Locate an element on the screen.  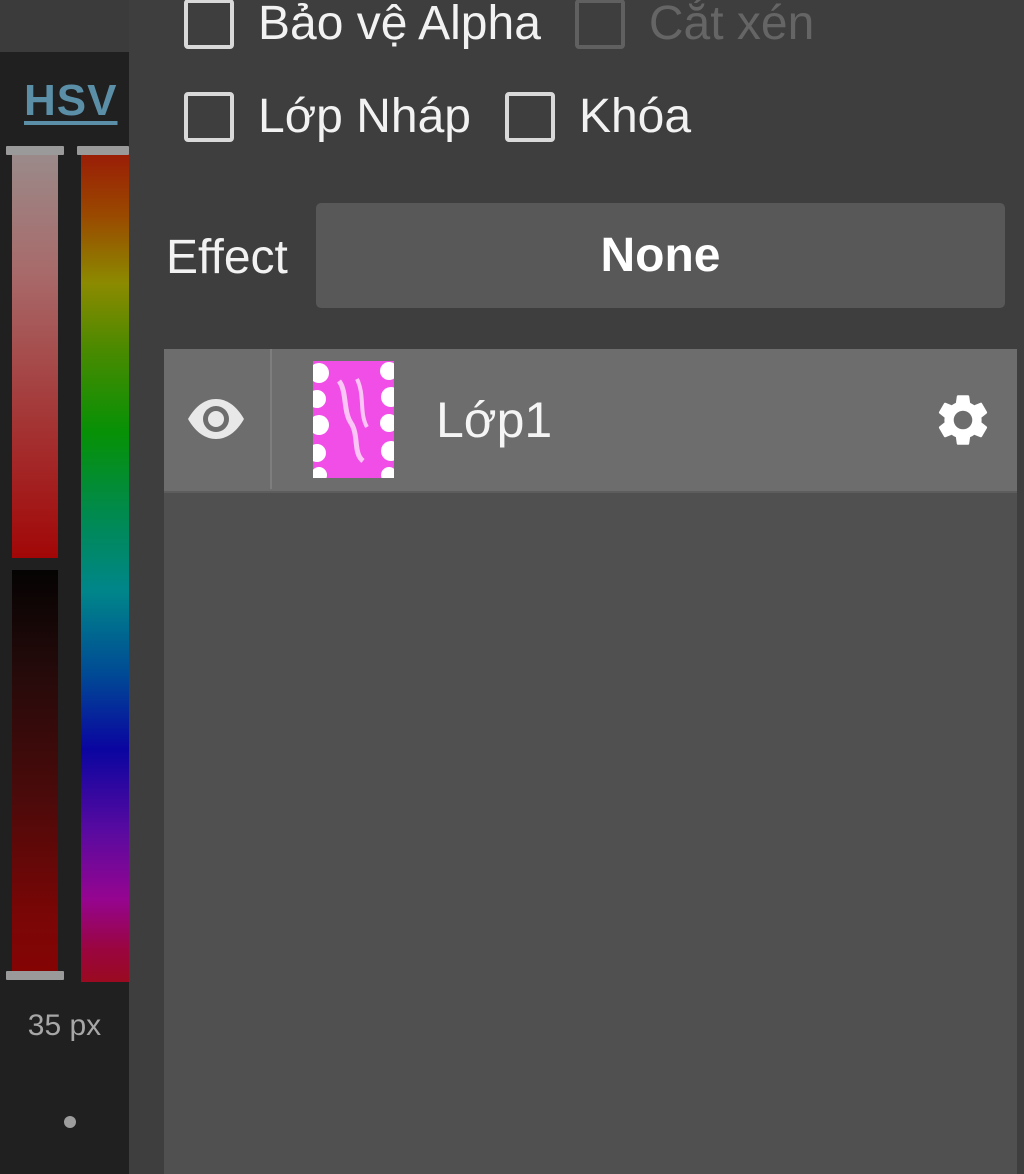
alpha-protect-checkbox is located at coordinates (209, 24).